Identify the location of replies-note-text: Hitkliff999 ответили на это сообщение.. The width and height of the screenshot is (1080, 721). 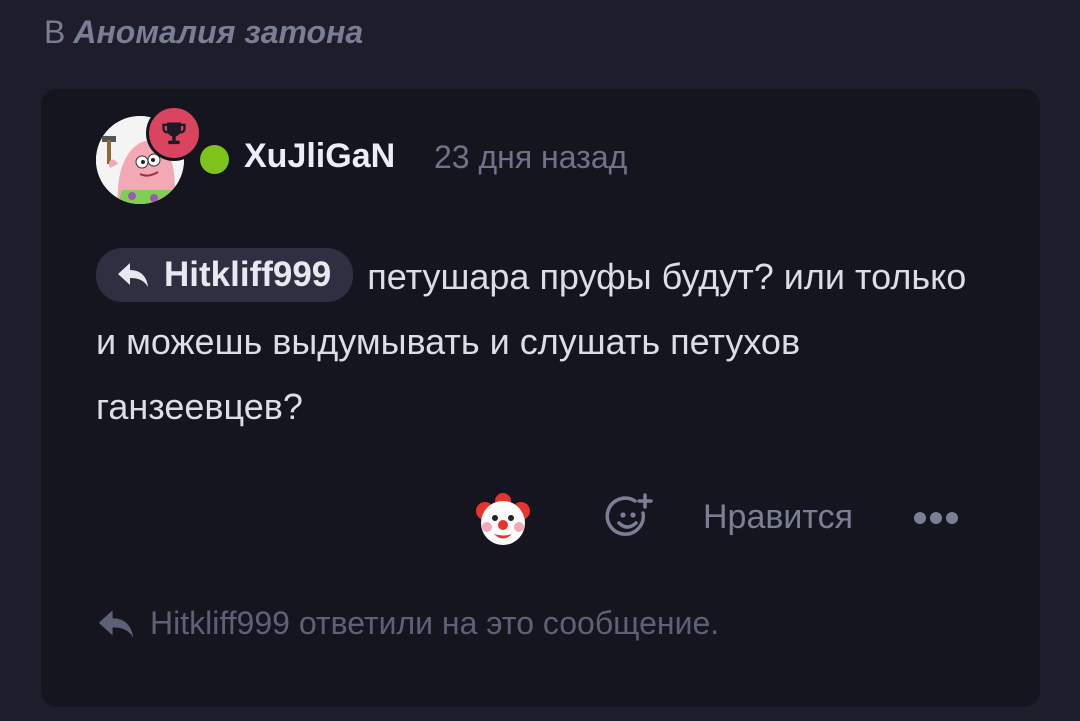
(435, 623).